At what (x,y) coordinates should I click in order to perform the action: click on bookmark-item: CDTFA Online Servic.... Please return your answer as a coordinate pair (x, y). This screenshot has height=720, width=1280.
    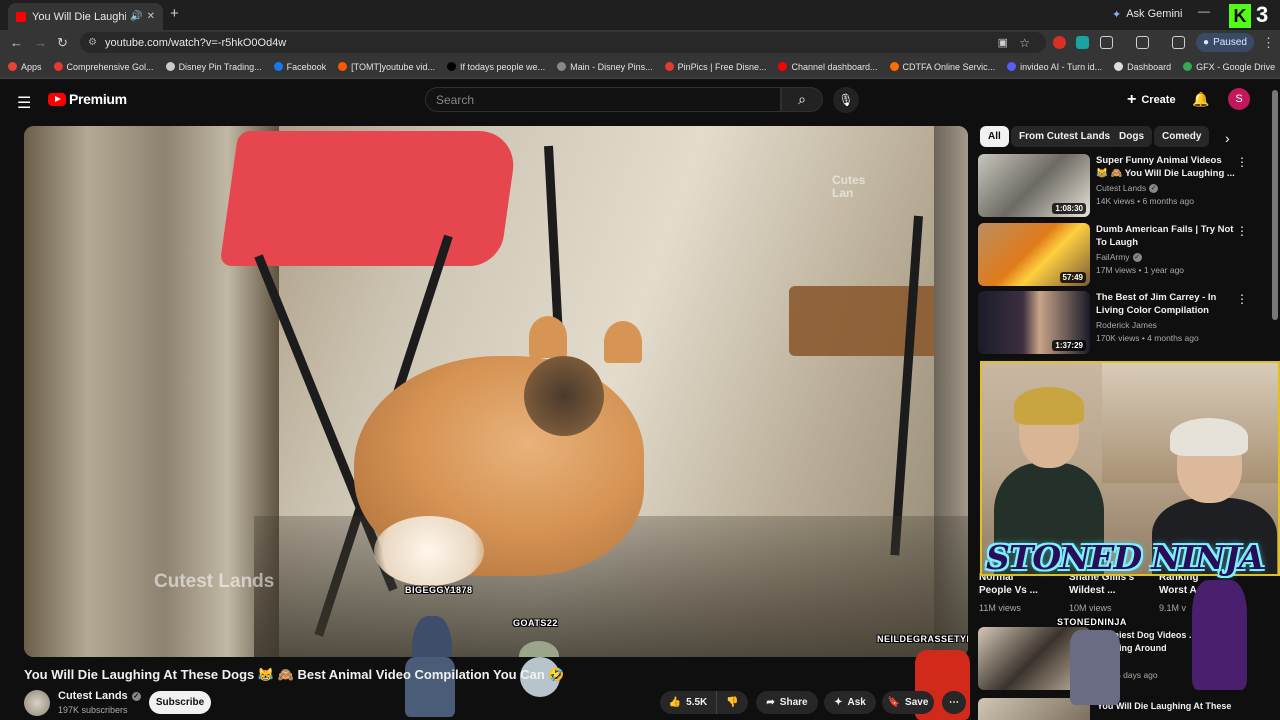
    Looking at the image, I should click on (942, 66).